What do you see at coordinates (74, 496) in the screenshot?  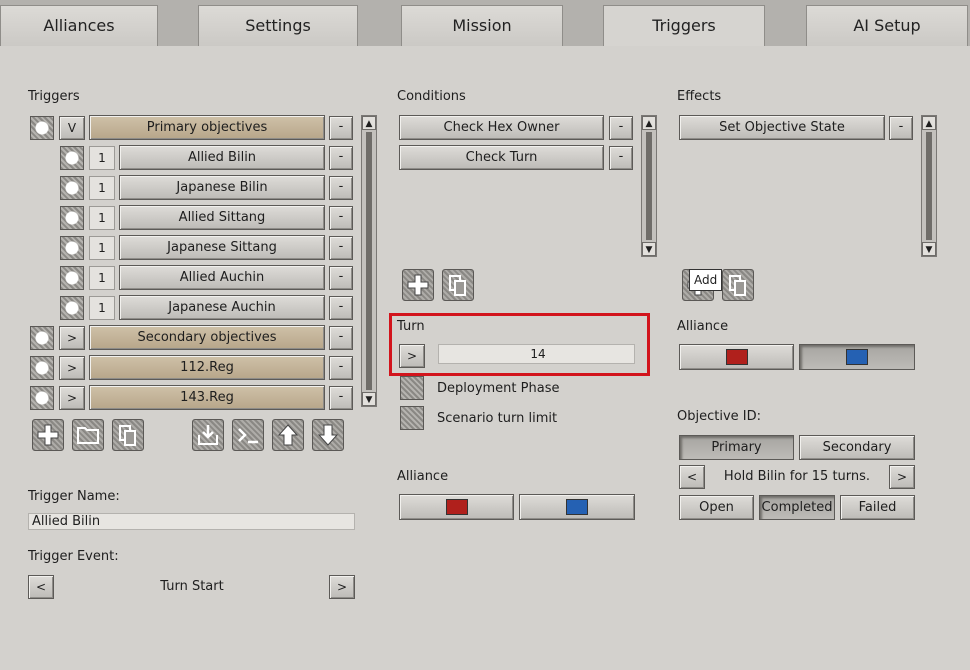 I see `trigger-name-label: Trigger Name:` at bounding box center [74, 496].